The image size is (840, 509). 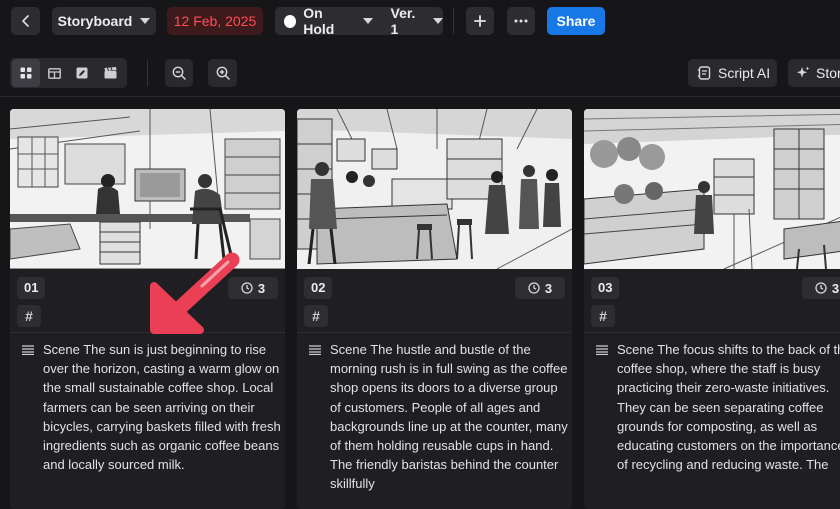 I want to click on table-icon, so click(x=54, y=73).